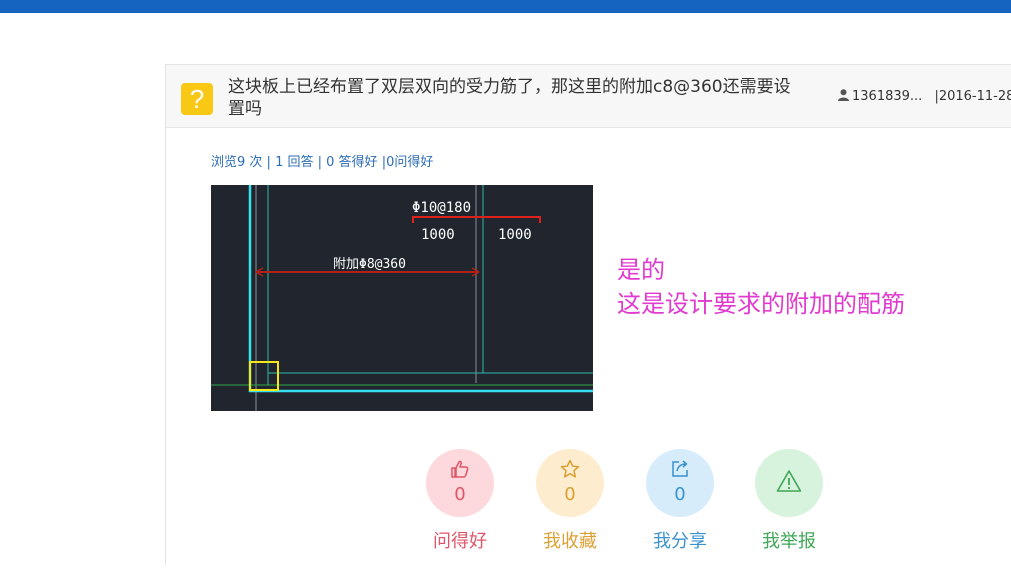 This screenshot has width=1011, height=569. What do you see at coordinates (974, 96) in the screenshot?
I see `question-date: 2016-11-28` at bounding box center [974, 96].